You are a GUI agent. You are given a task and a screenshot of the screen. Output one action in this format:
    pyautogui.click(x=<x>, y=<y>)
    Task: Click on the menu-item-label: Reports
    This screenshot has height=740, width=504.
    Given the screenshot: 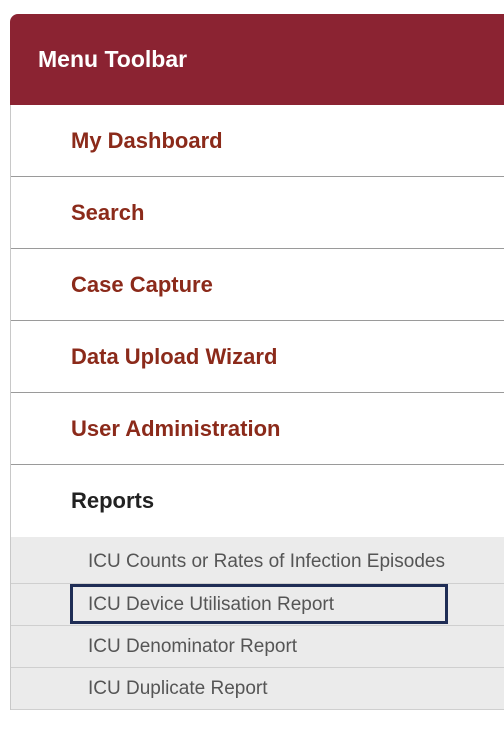 What is the action you would take?
    pyautogui.click(x=113, y=500)
    